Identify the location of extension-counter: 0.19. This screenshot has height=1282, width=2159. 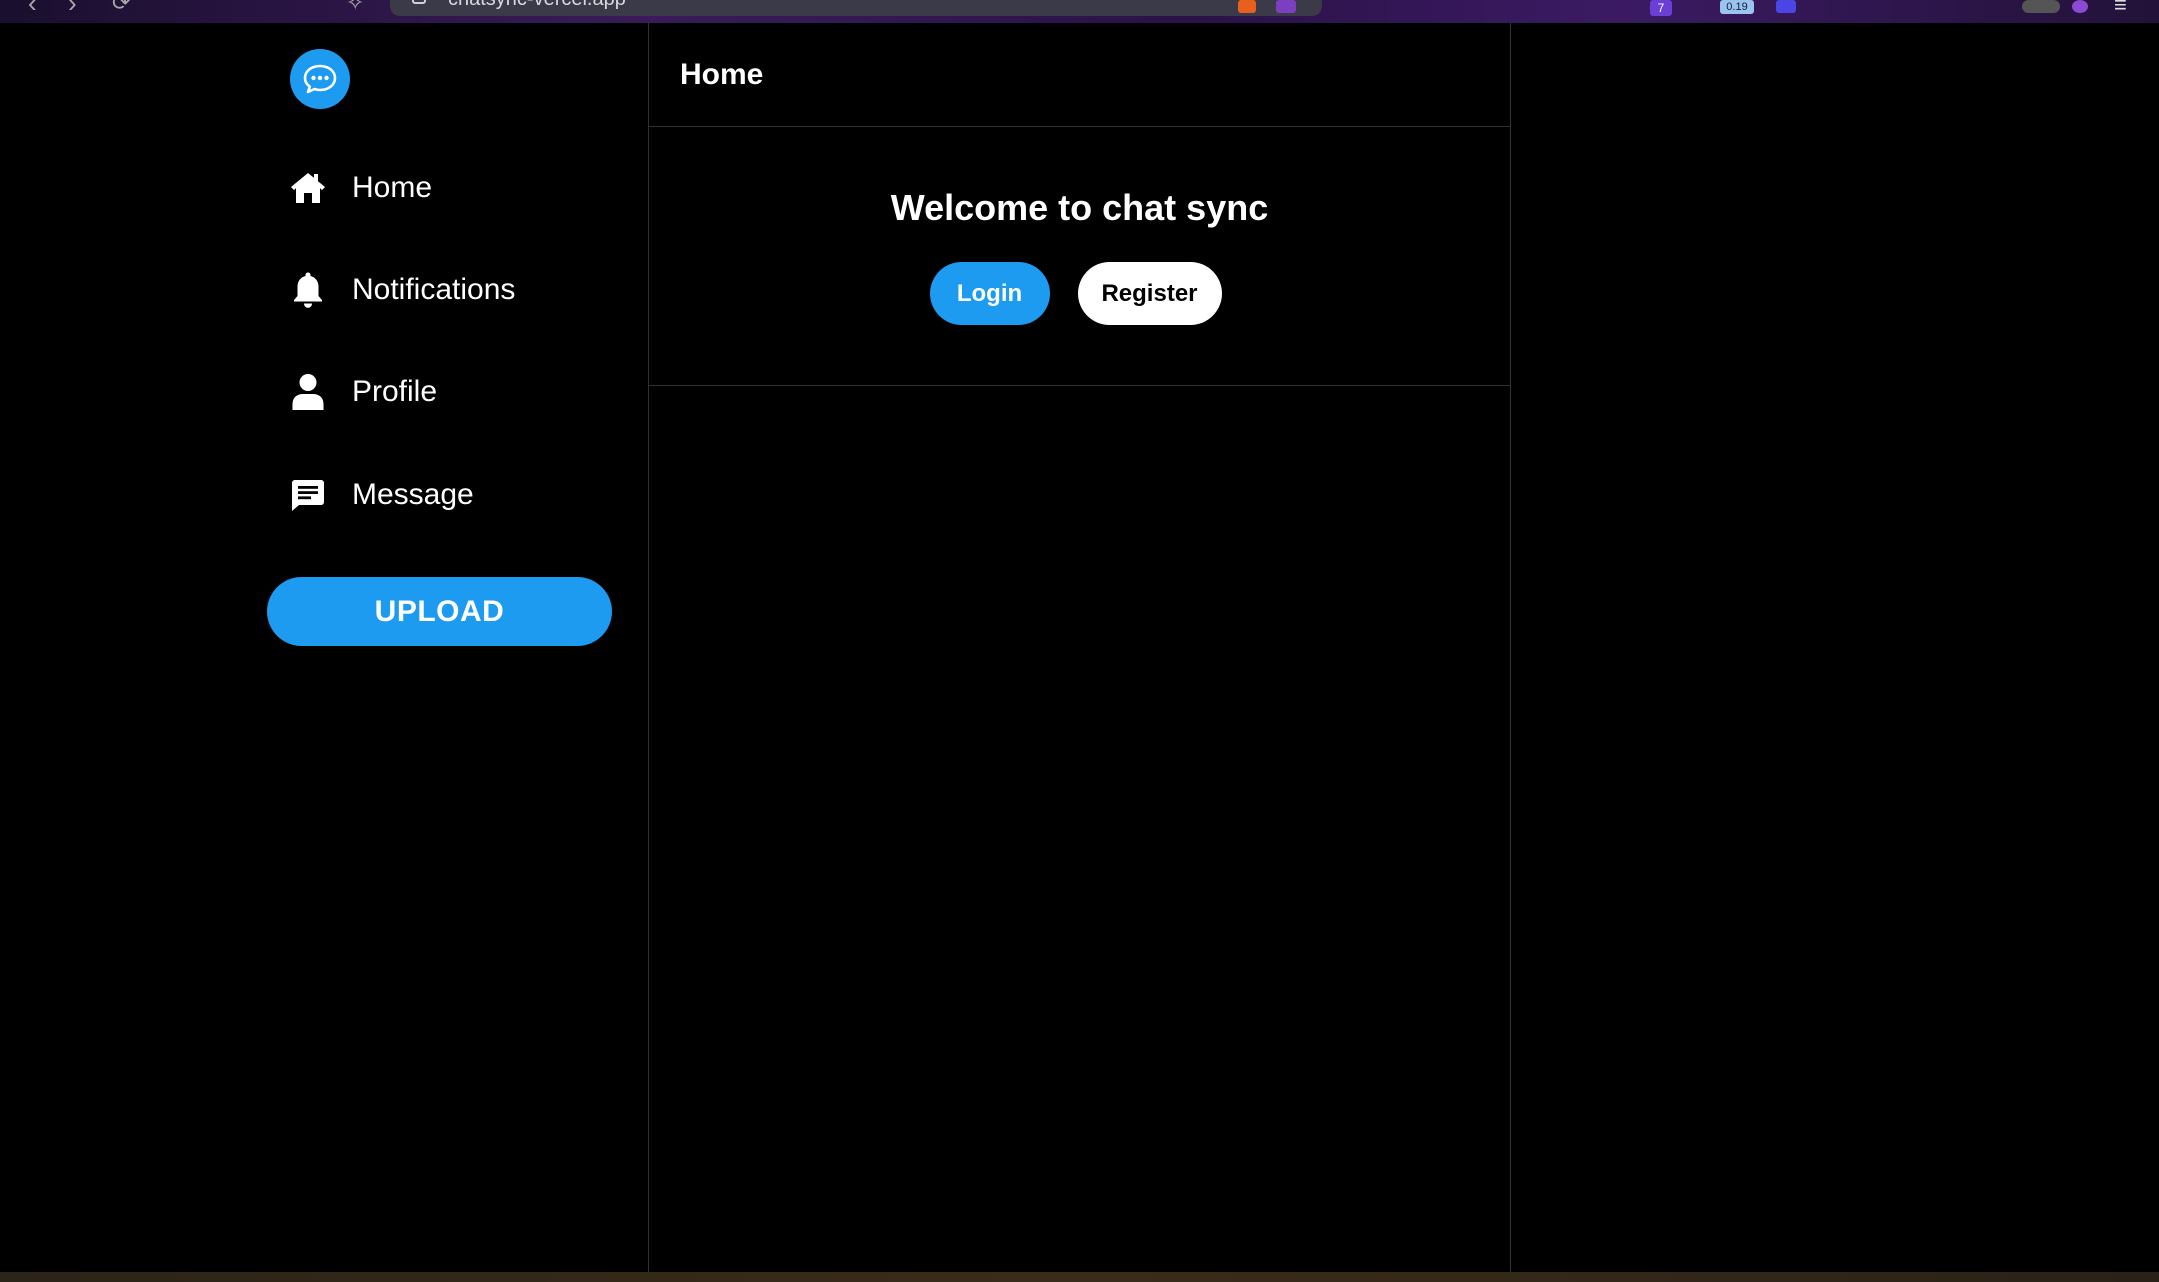
(1737, 7).